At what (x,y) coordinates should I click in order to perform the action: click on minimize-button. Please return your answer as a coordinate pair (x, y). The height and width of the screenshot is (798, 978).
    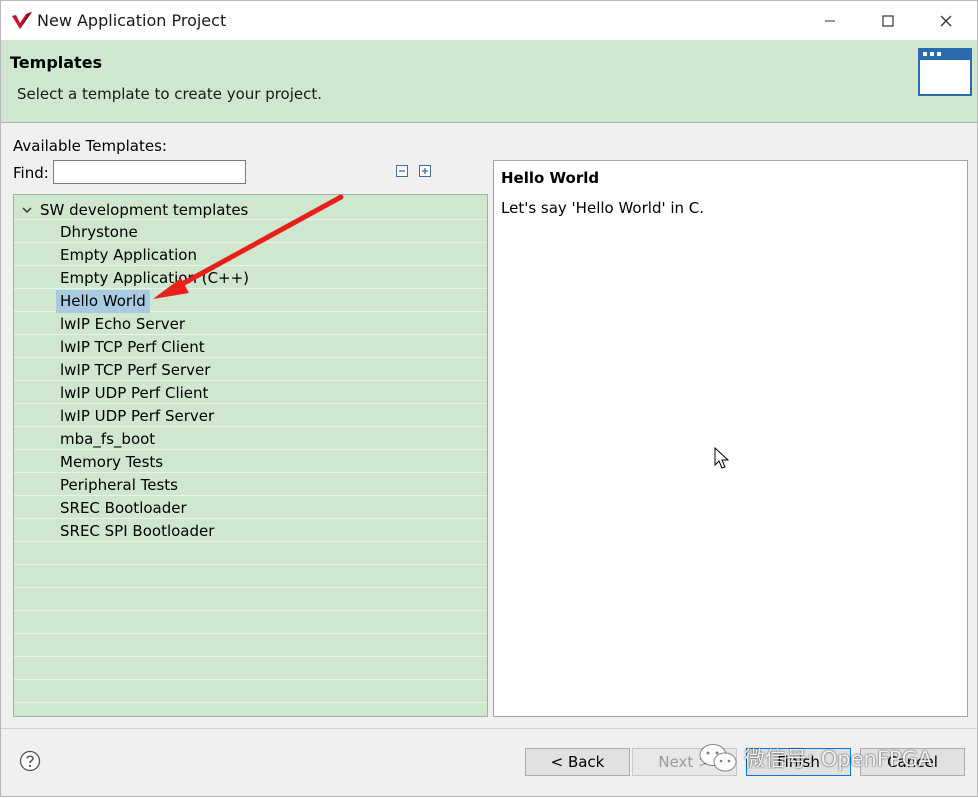
    Looking at the image, I should click on (830, 20).